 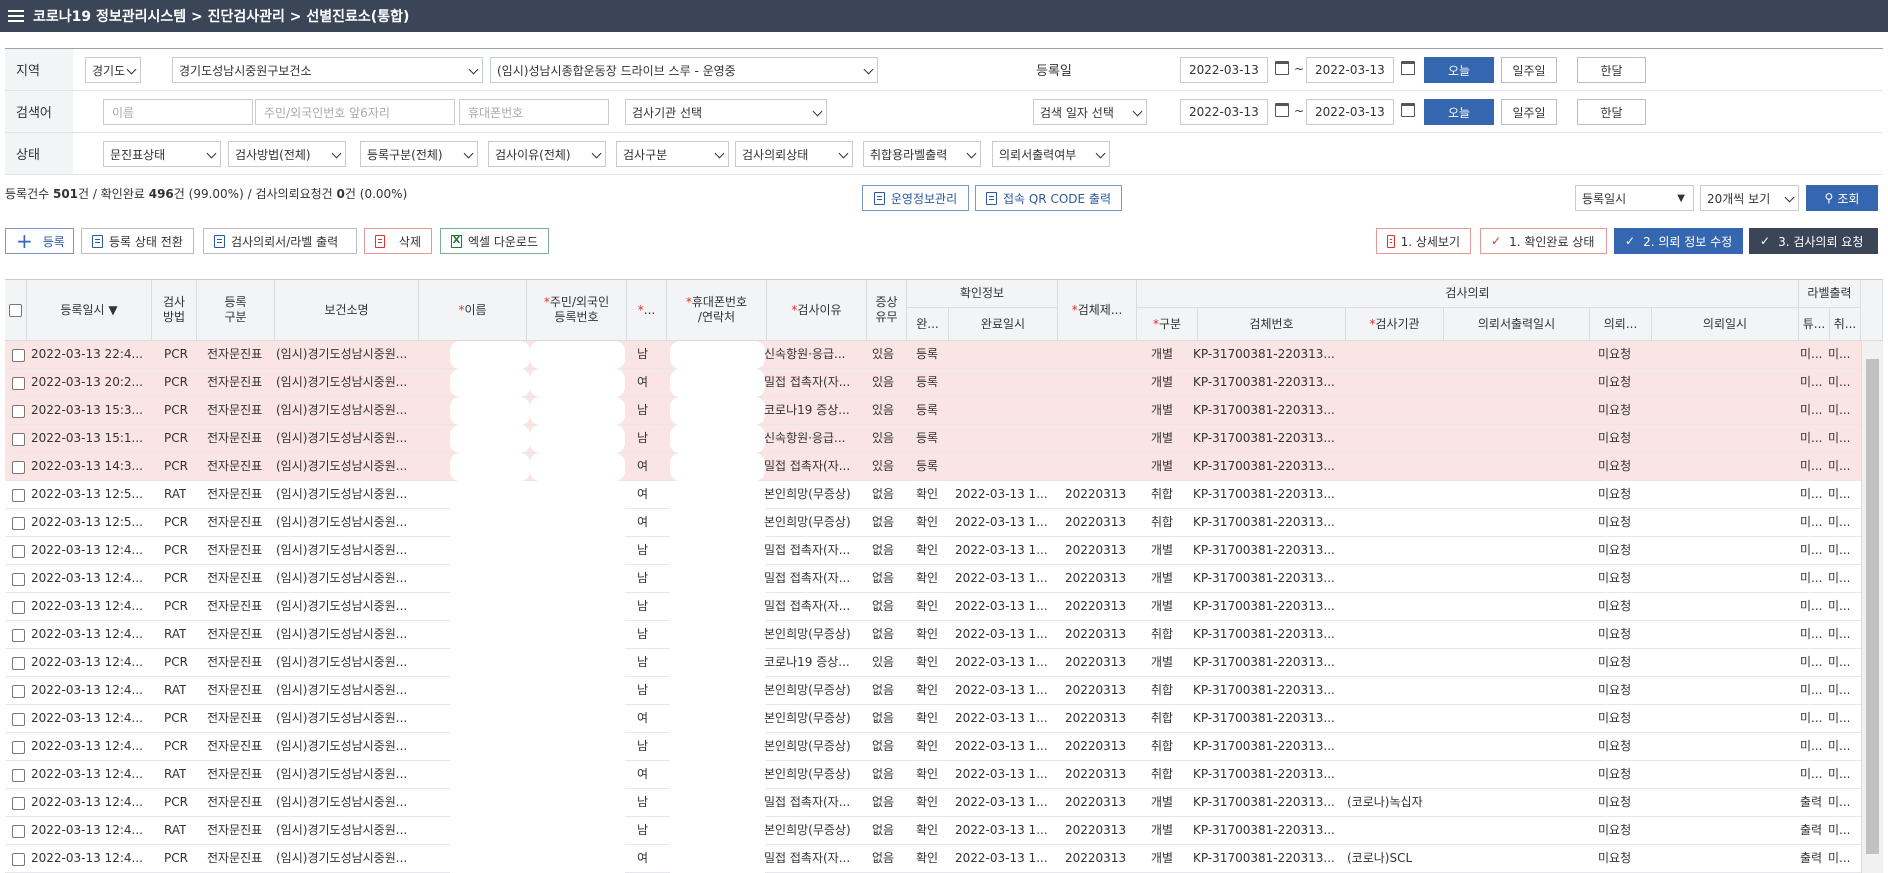 What do you see at coordinates (1615, 634) in the screenshot?
I see `cell-req-status: 미요청` at bounding box center [1615, 634].